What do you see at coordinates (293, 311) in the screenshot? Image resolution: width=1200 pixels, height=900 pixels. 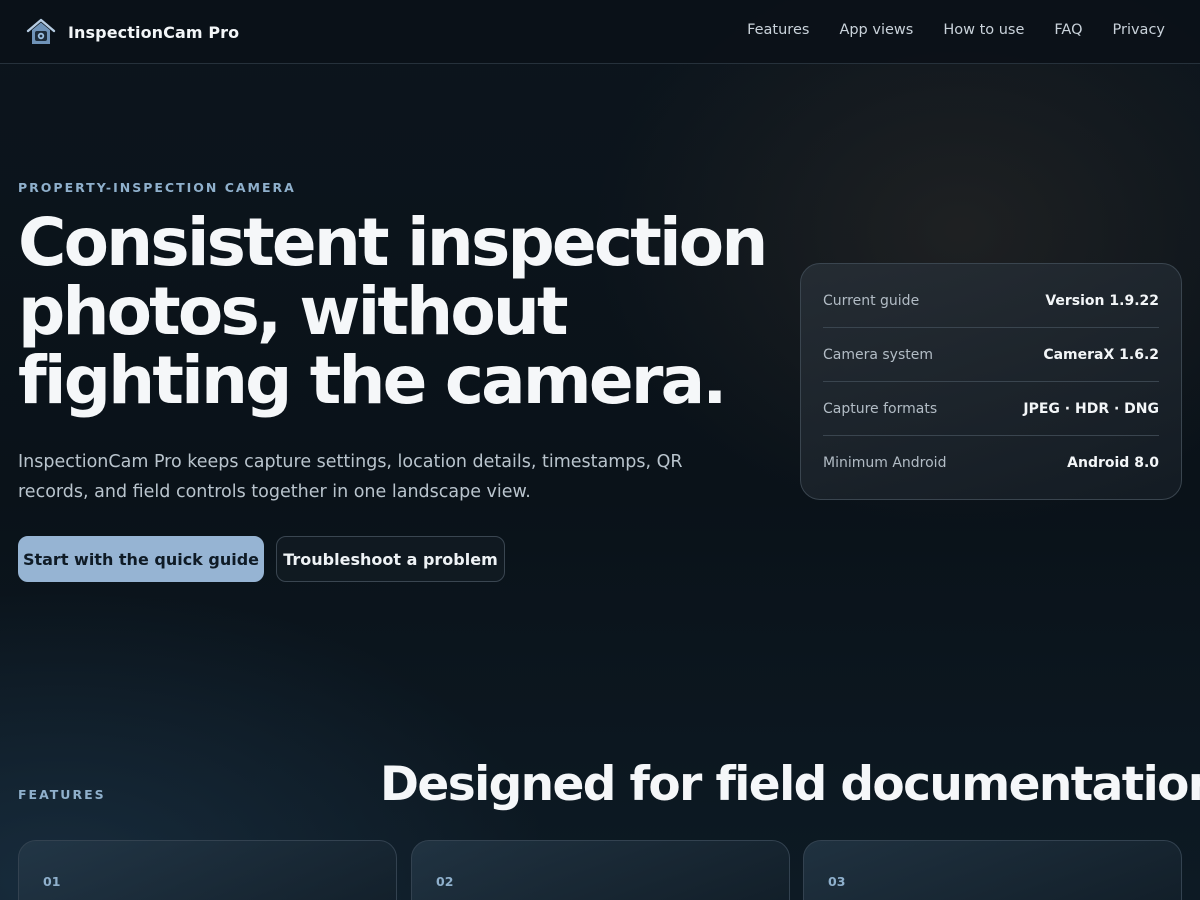 I see `hero-title-line: photos, without` at bounding box center [293, 311].